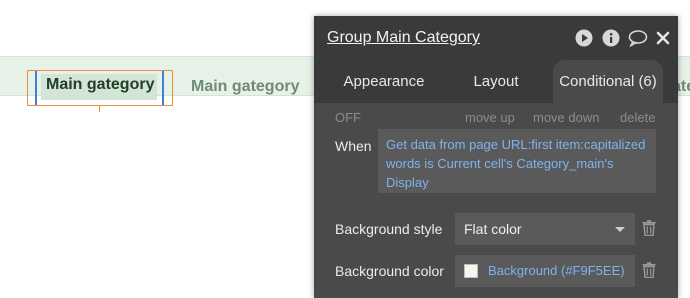 Image resolution: width=690 pixels, height=298 pixels. I want to click on tab-appearance: Appearance, so click(384, 81).